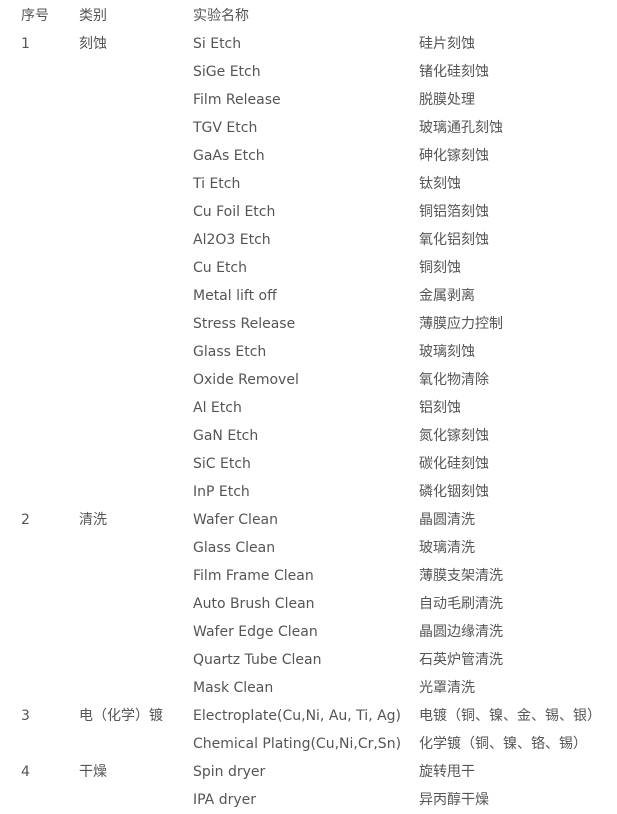  What do you see at coordinates (308, 128) in the screenshot?
I see `table-row: TGV Etch 玻璃通孔刻蚀` at bounding box center [308, 128].